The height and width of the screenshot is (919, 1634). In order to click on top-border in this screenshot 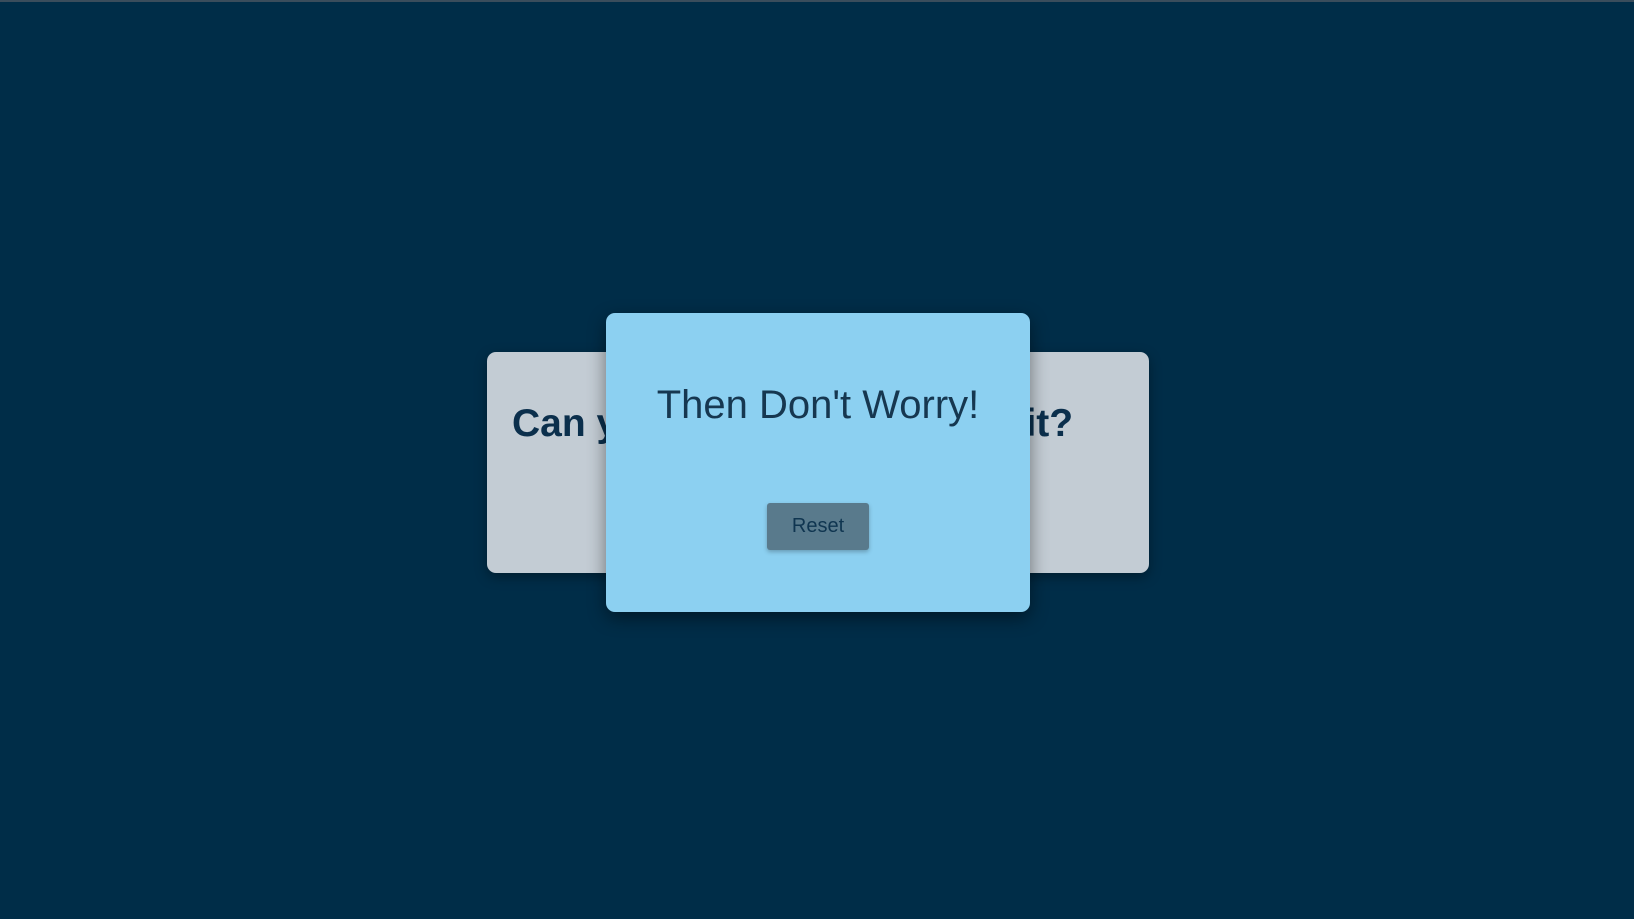, I will do `click(817, 1)`.